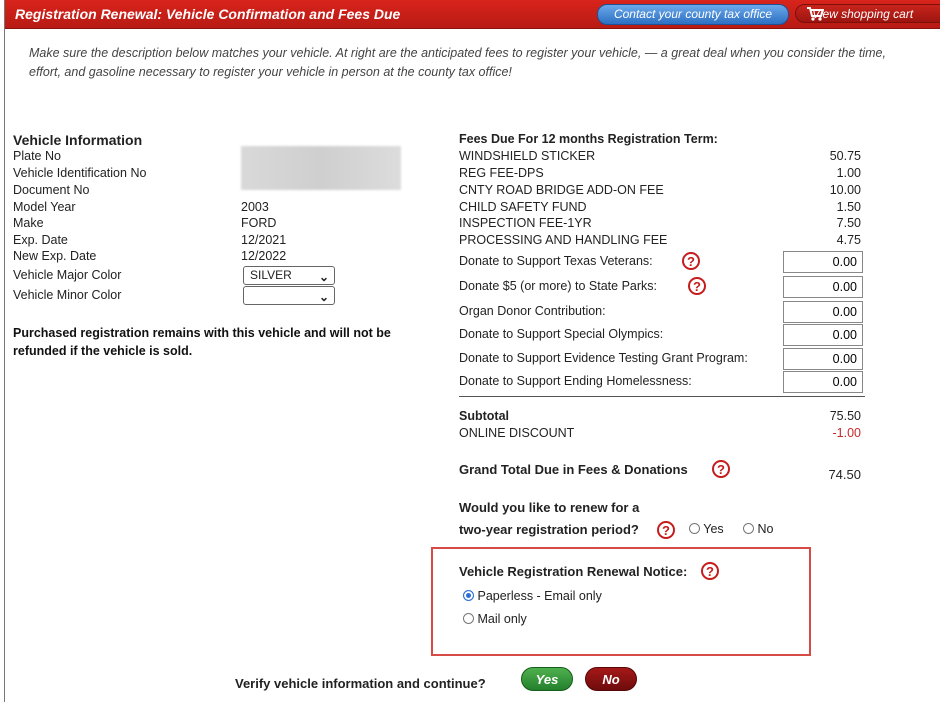 The width and height of the screenshot is (940, 702). I want to click on two-year-yes-label: Yes, so click(713, 529).